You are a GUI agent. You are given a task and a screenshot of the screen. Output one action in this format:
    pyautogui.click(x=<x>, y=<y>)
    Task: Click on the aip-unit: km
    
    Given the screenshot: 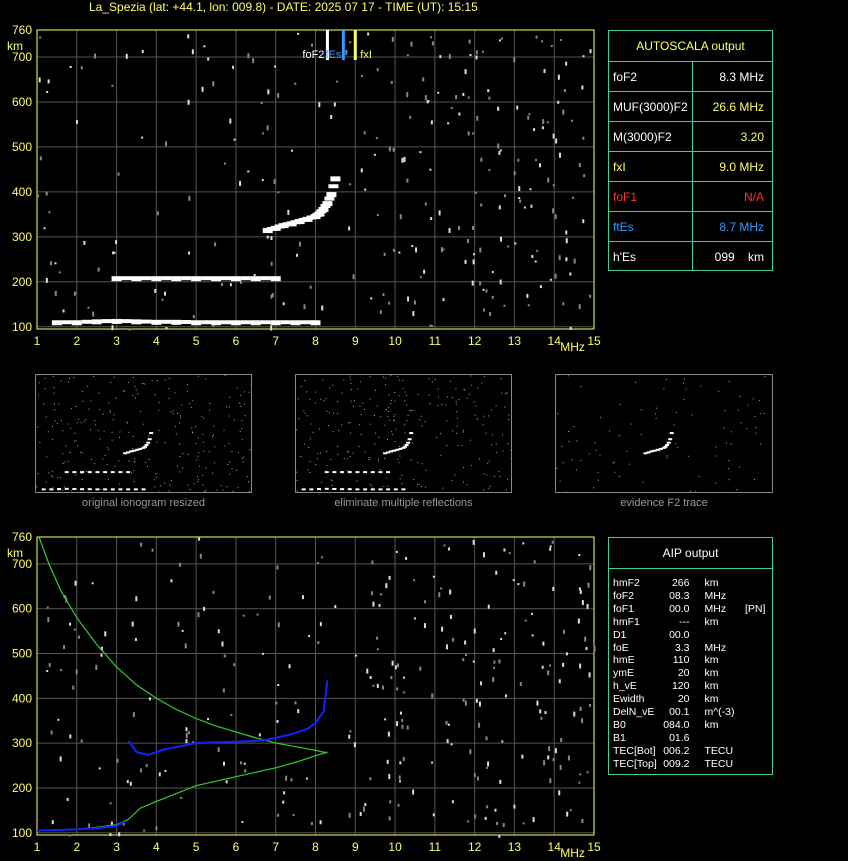 What is the action you would take?
    pyautogui.click(x=711, y=724)
    